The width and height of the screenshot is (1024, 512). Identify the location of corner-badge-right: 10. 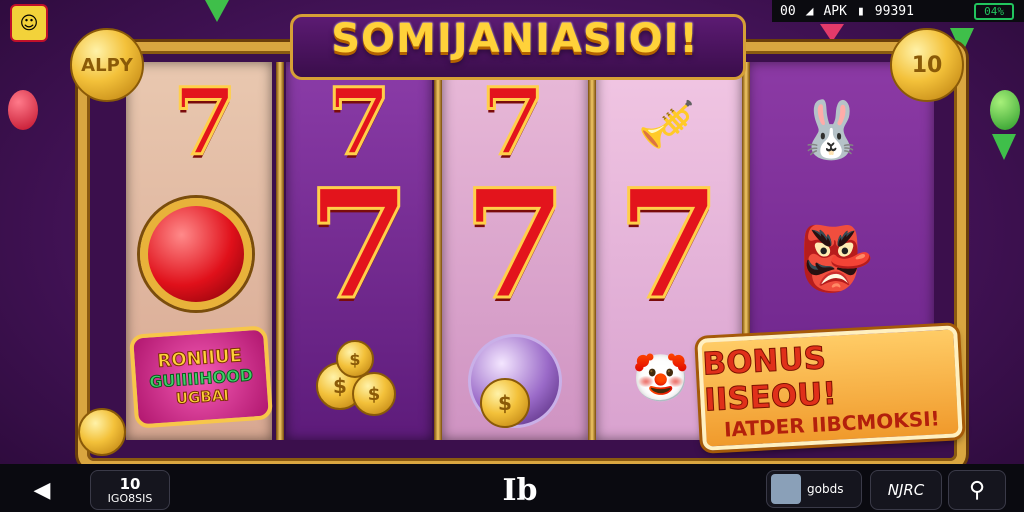
(927, 65).